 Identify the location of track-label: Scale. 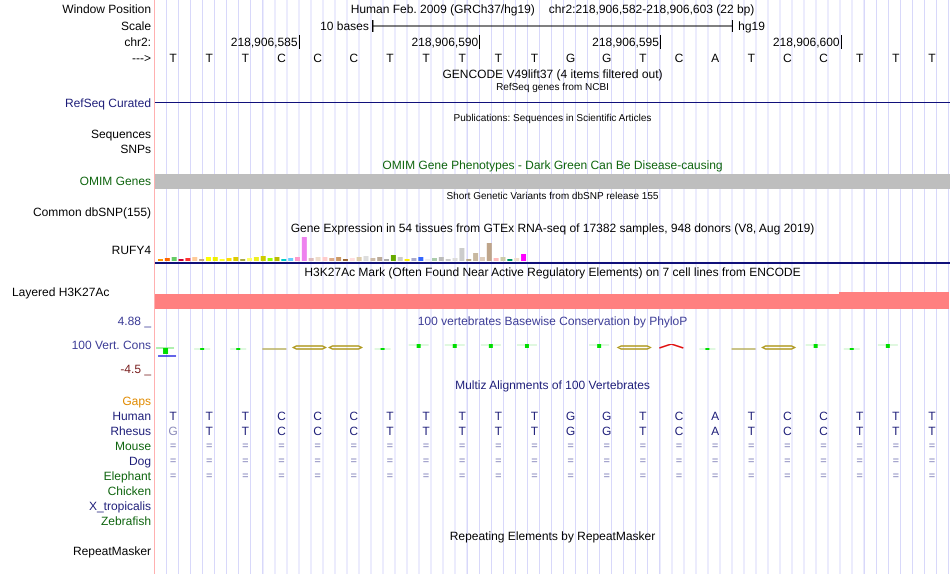
(135, 25).